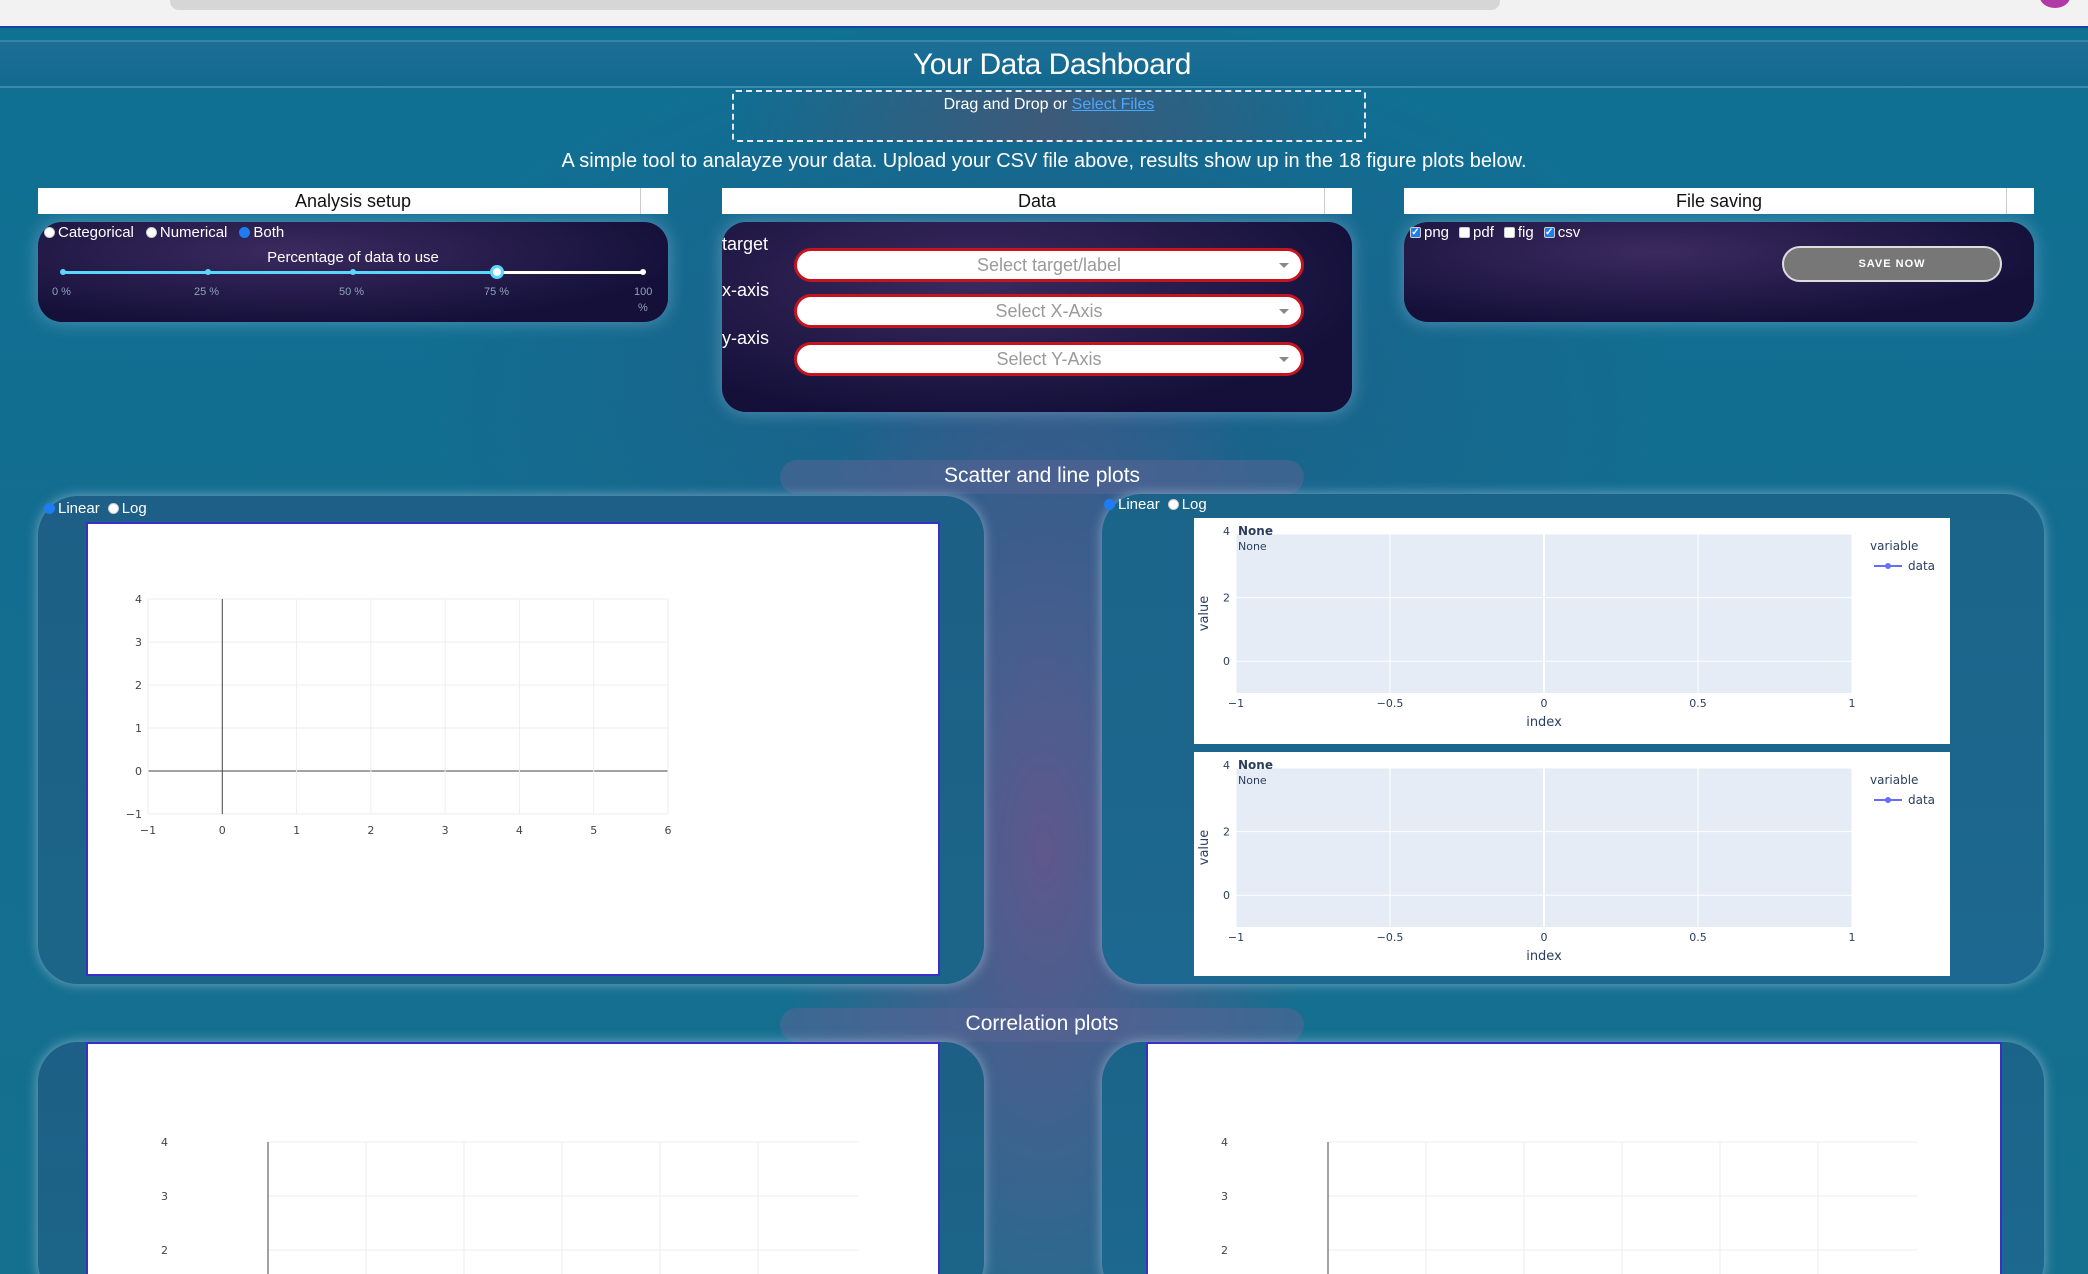  What do you see at coordinates (2055, 4) in the screenshot?
I see `profile-avatar` at bounding box center [2055, 4].